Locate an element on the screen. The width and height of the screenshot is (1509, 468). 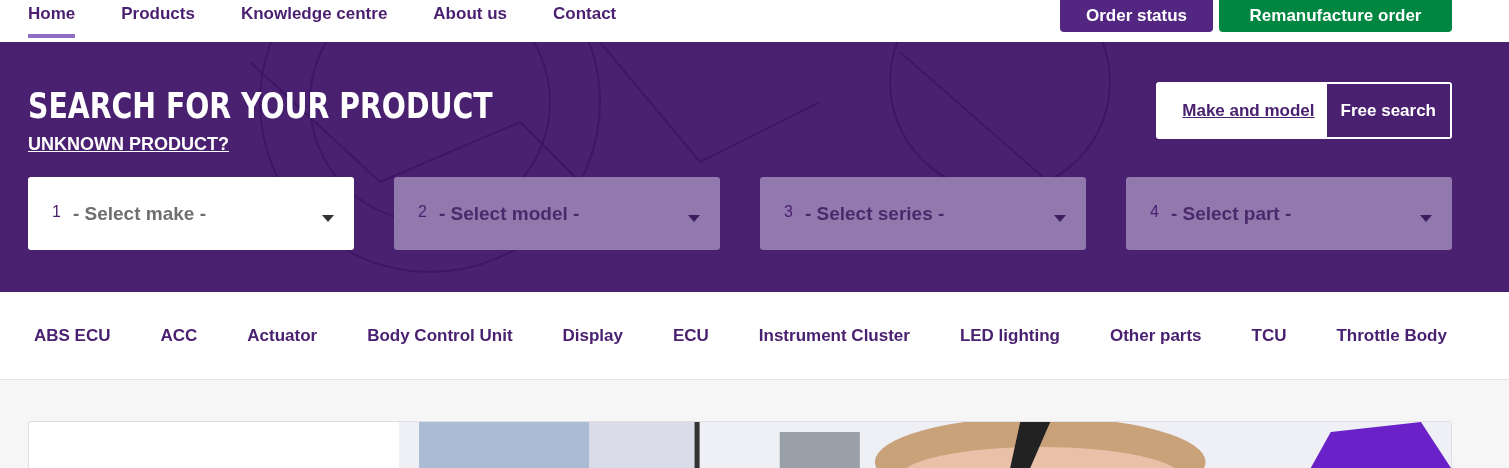
category-link: Actuator is located at coordinates (282, 335).